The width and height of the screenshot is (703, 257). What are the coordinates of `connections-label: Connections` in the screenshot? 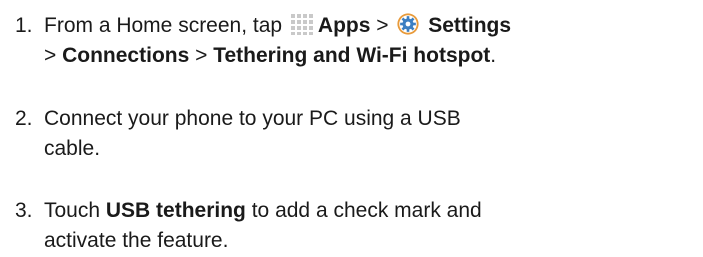 It's located at (126, 55).